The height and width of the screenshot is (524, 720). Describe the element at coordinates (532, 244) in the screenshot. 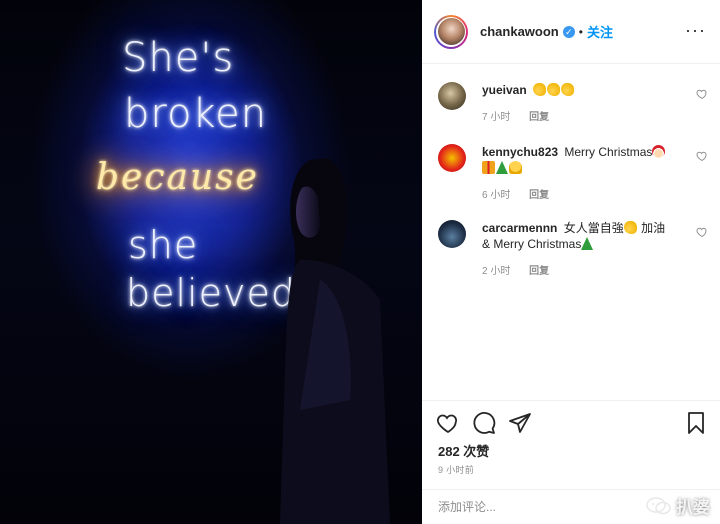

I see `comment-text-line2: & Merry Christmas` at that location.